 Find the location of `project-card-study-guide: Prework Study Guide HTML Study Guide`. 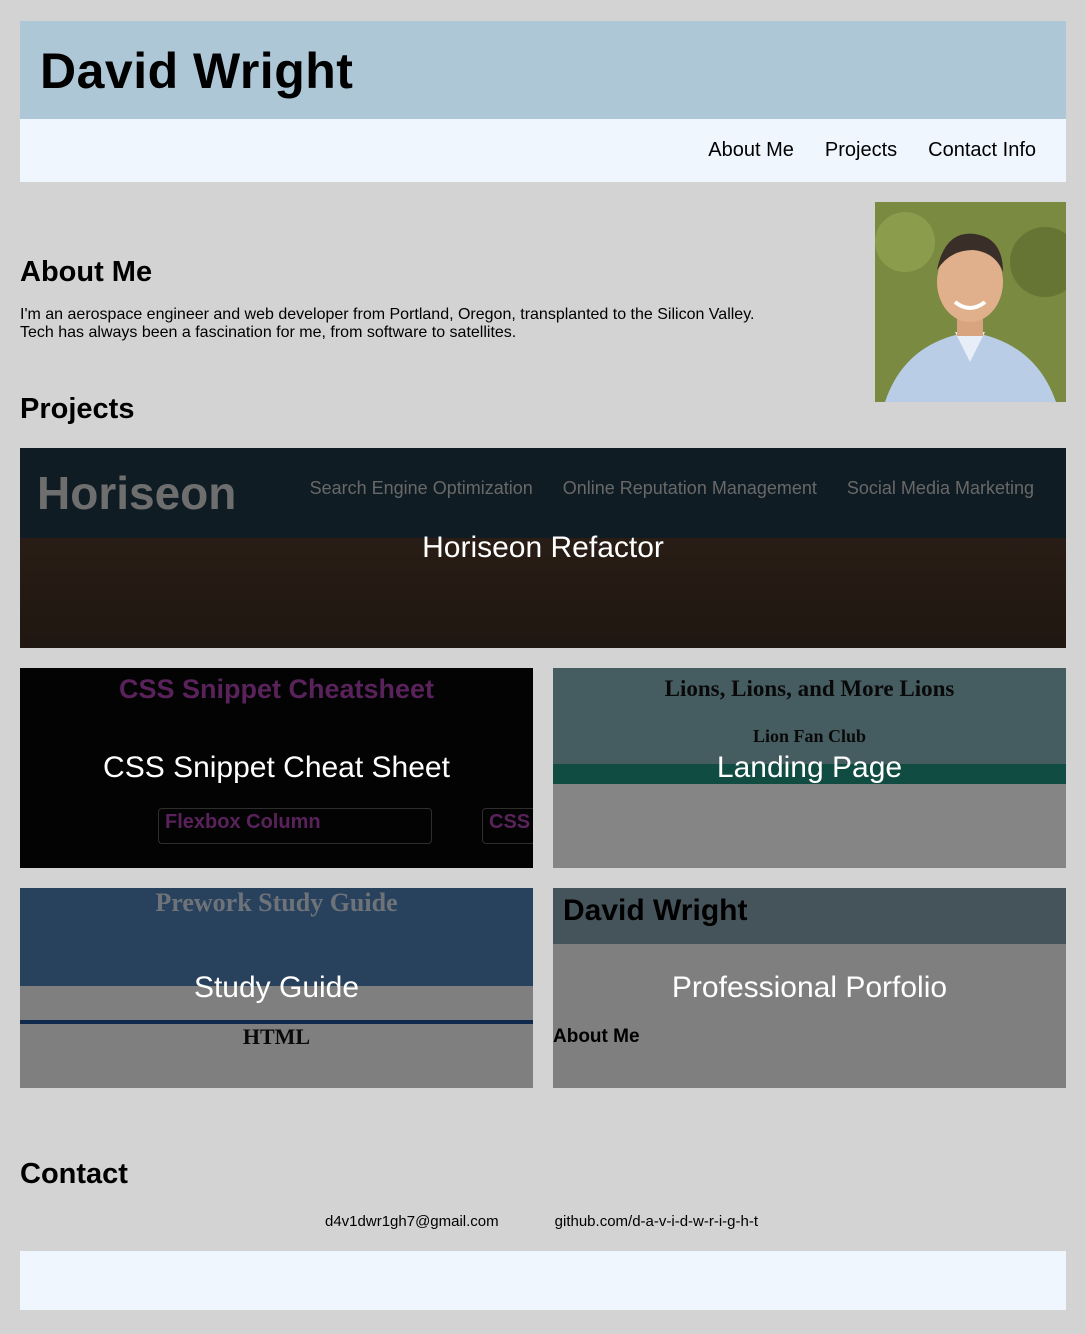

project-card-study-guide: Prework Study Guide HTML Study Guide is located at coordinates (276, 988).